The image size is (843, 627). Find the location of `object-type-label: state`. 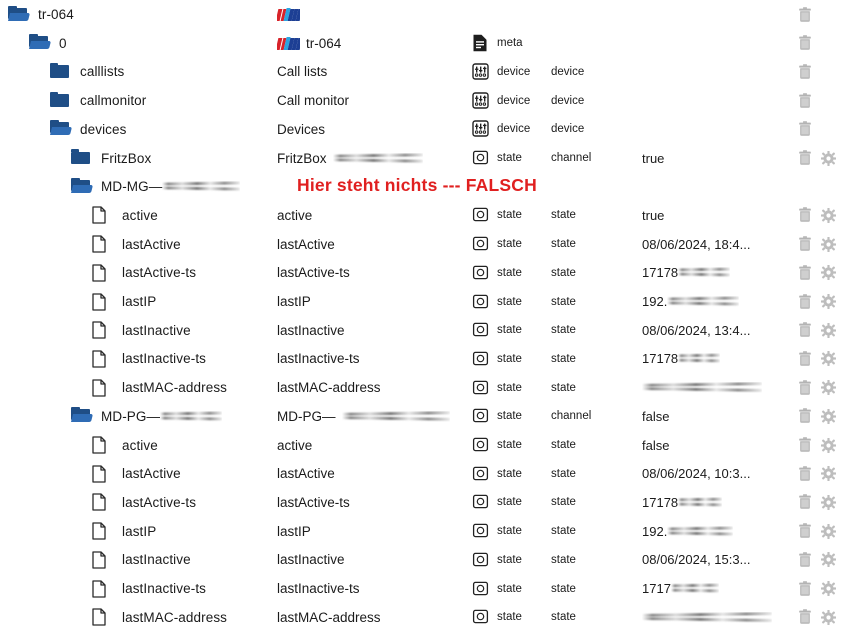

object-type-label: state is located at coordinates (509, 272).